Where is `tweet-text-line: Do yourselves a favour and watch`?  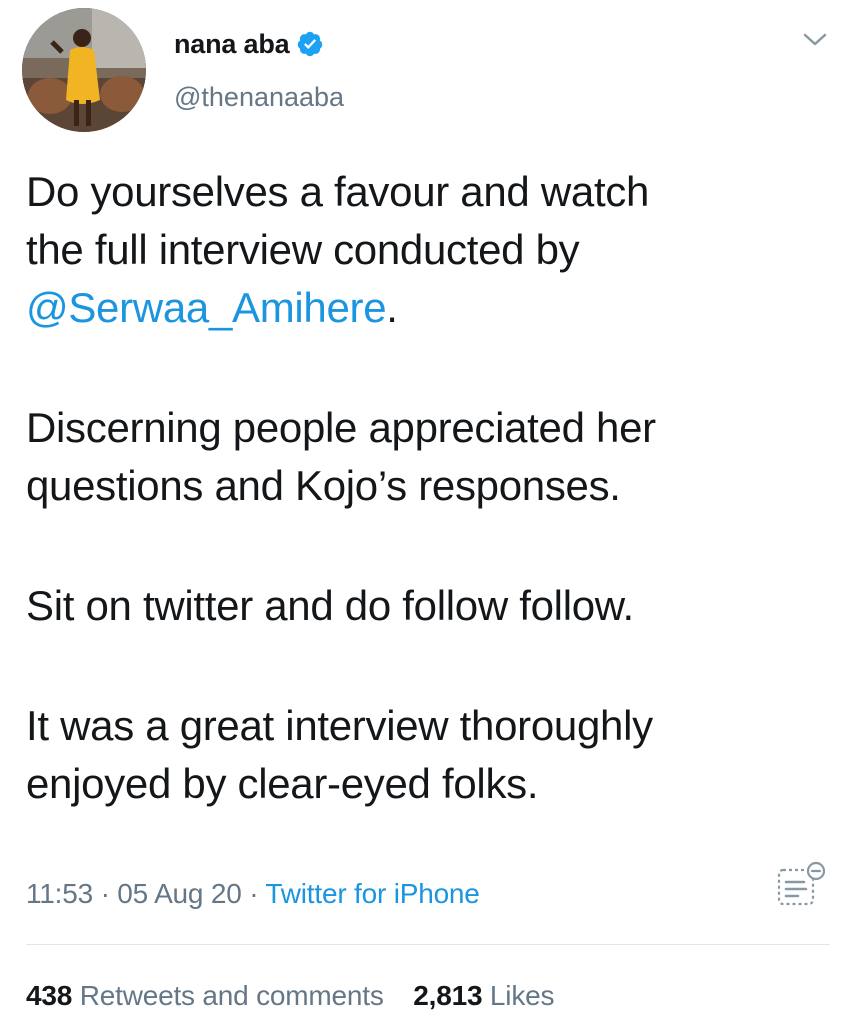 tweet-text-line: Do yourselves a favour and watch is located at coordinates (338, 191).